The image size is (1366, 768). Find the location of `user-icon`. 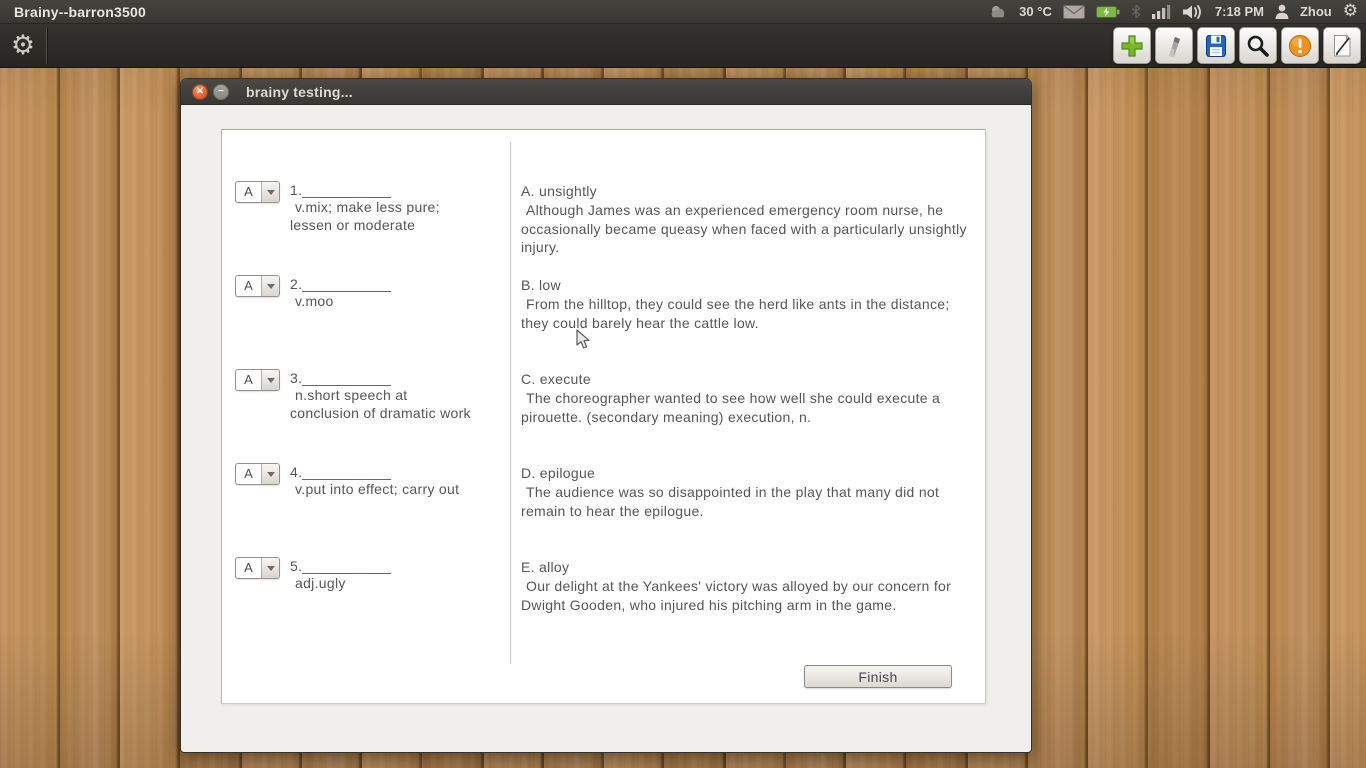

user-icon is located at coordinates (1282, 11).